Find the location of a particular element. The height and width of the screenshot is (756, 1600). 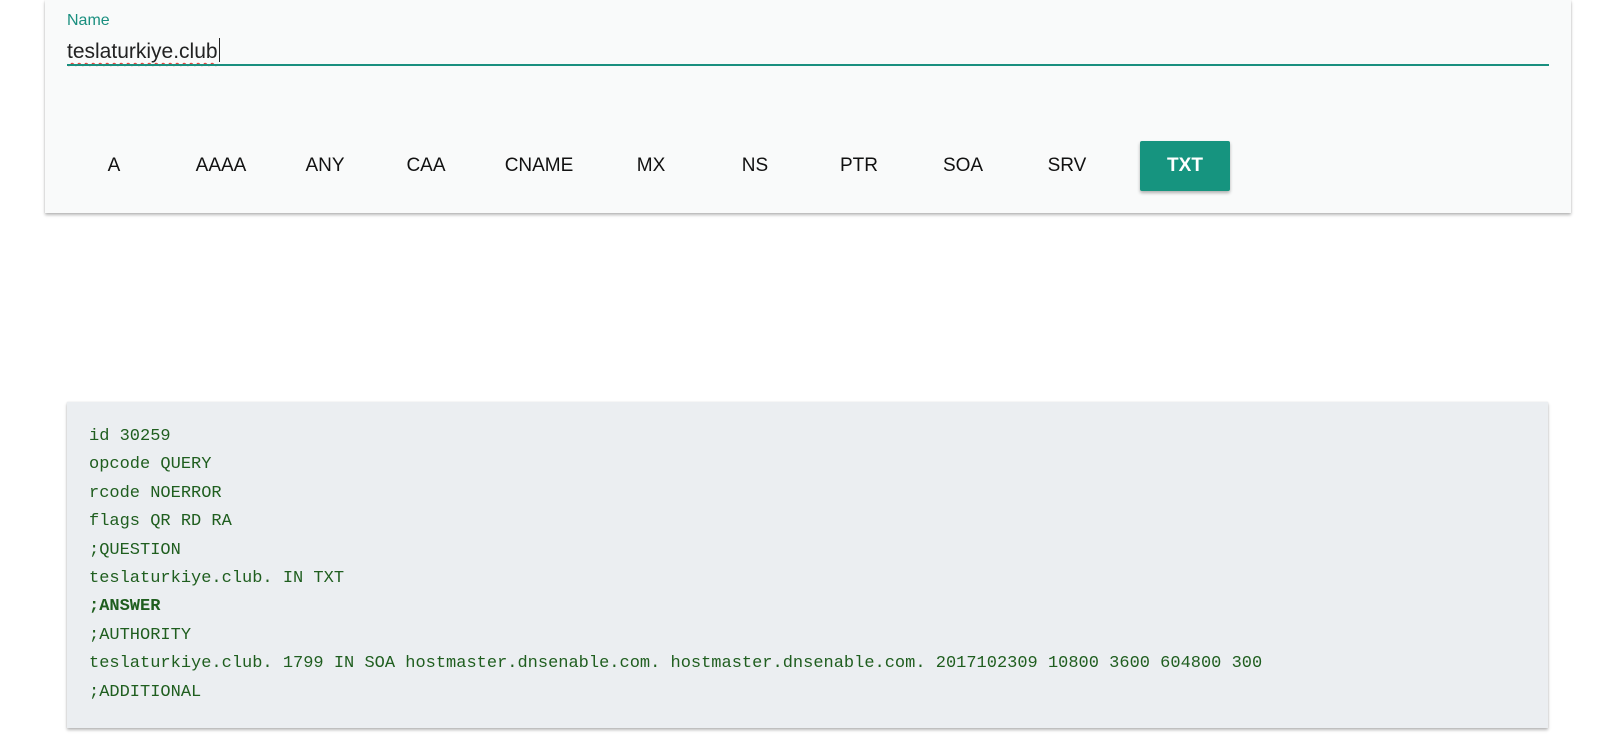

name-input-value: teslaturkiye.club is located at coordinates (142, 51).